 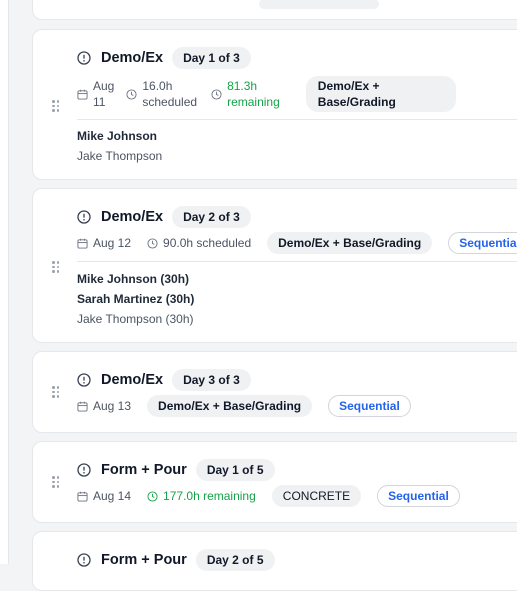 I want to click on day-badge: Day 2 of 3, so click(x=211, y=217).